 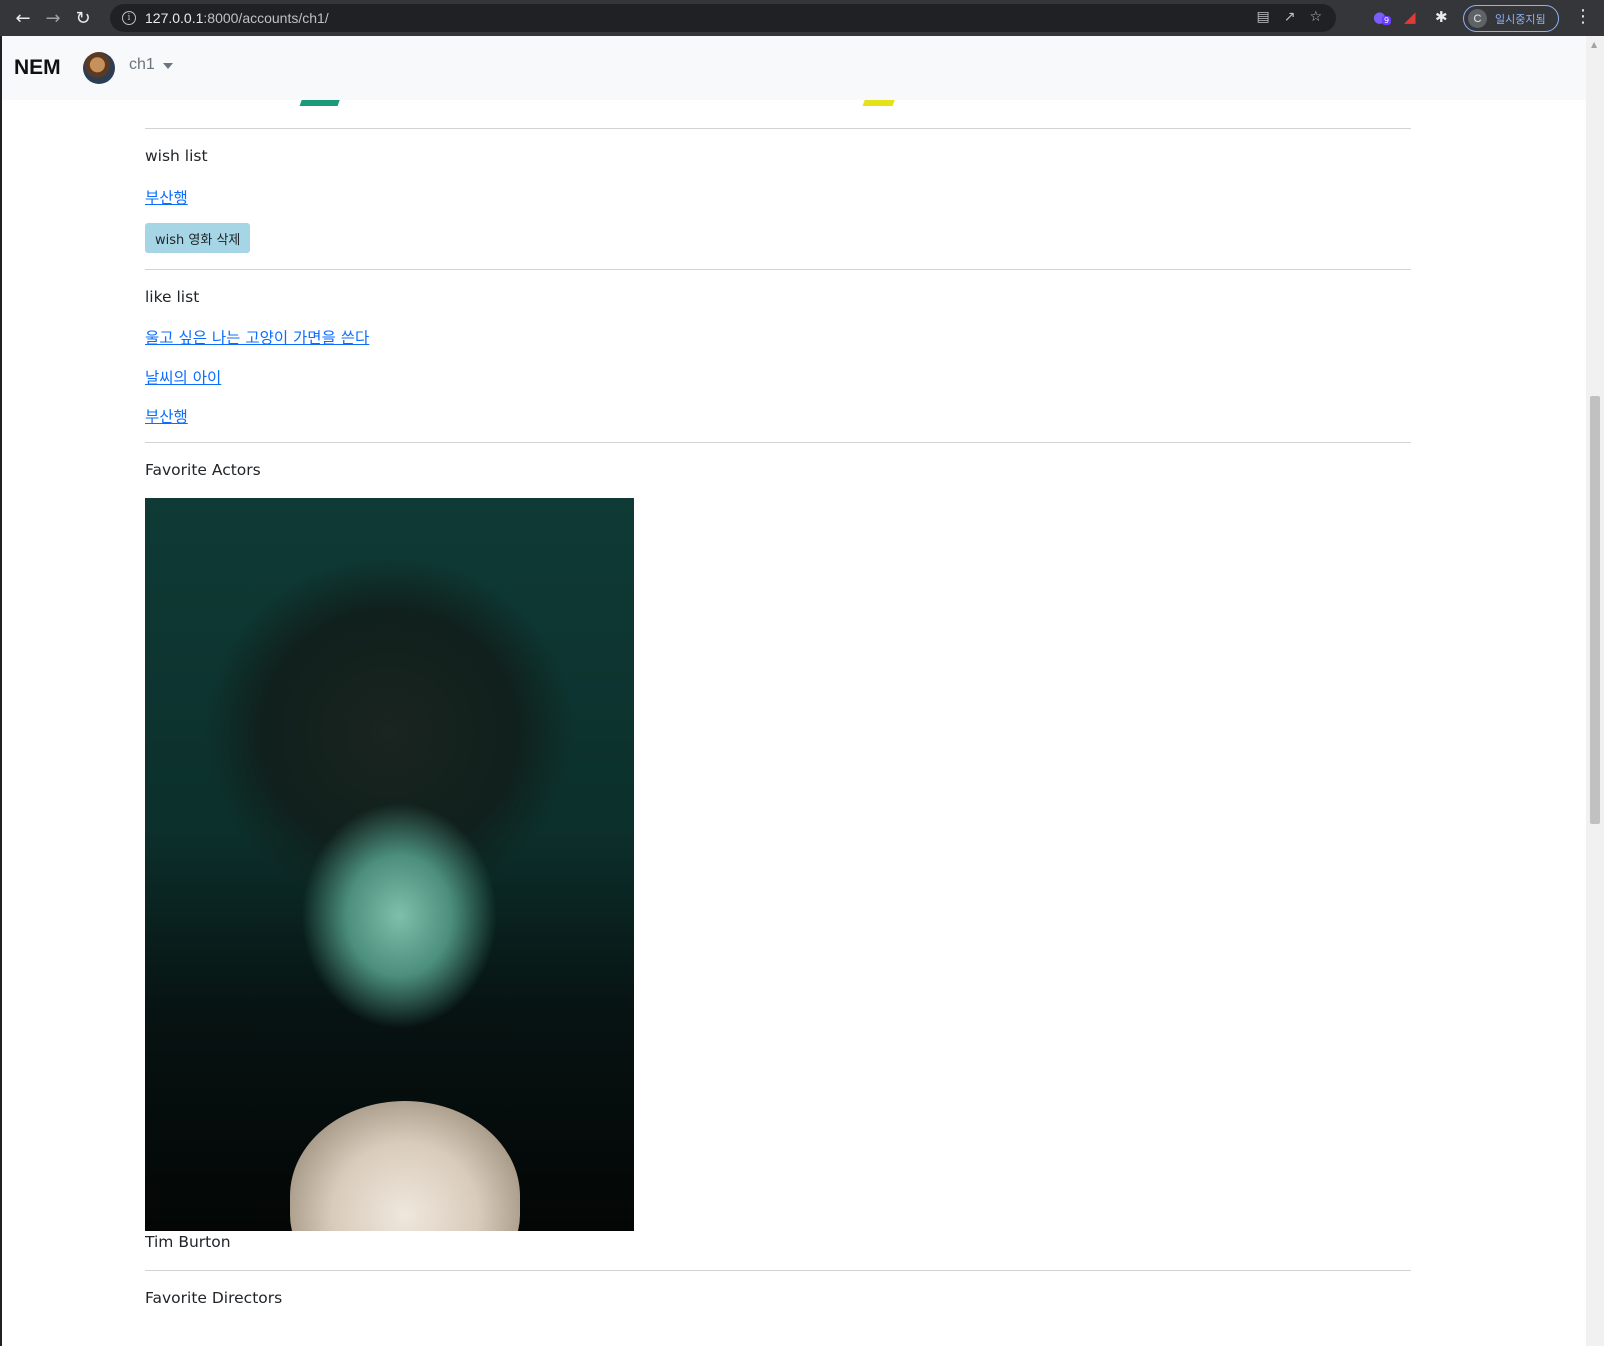 What do you see at coordinates (794, 68) in the screenshot?
I see `site-navbar: NEM ch1` at bounding box center [794, 68].